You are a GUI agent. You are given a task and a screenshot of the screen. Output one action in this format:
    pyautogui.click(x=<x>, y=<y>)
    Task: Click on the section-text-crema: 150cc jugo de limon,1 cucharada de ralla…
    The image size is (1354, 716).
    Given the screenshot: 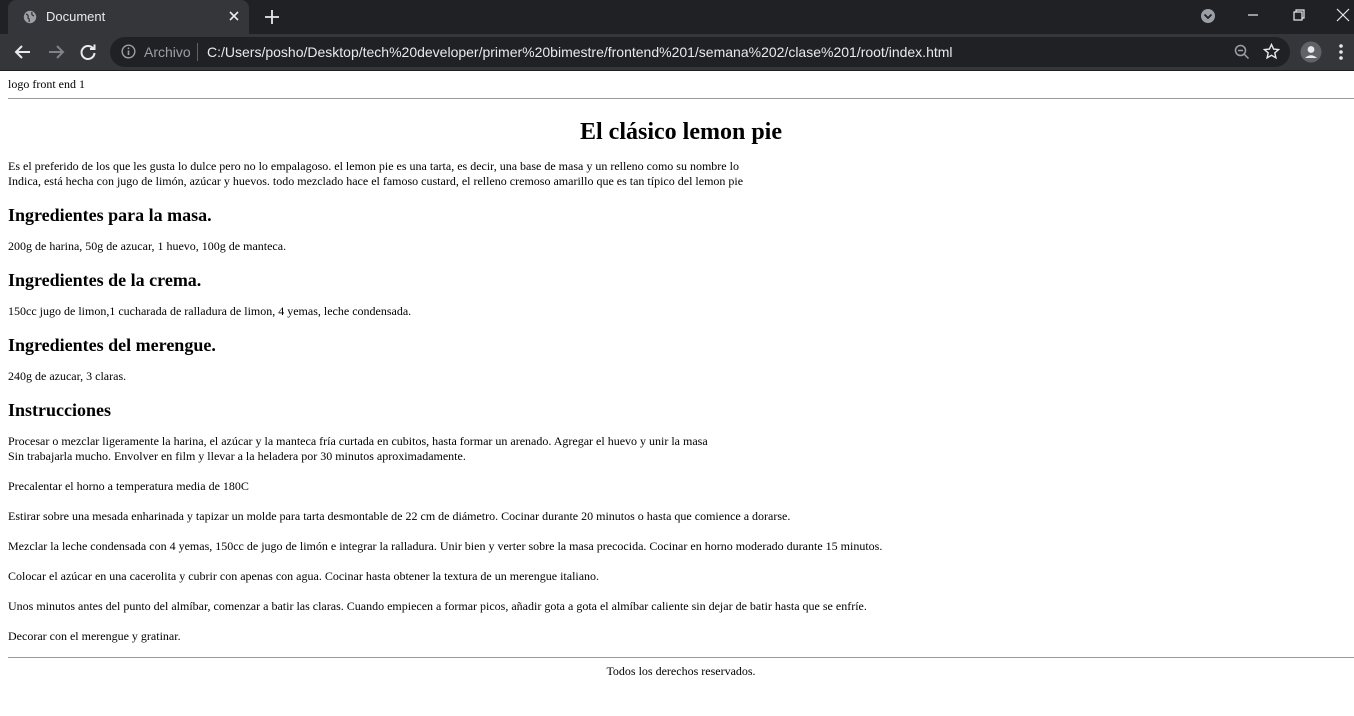 What is the action you would take?
    pyautogui.click(x=210, y=311)
    